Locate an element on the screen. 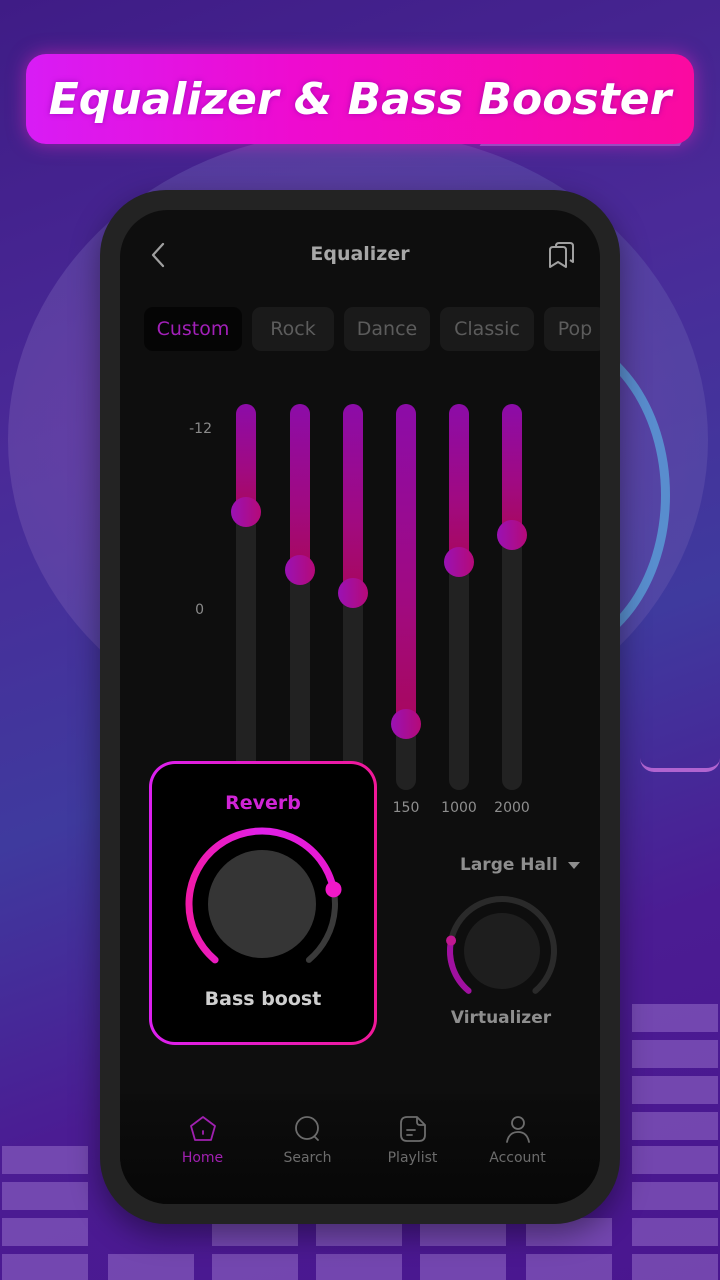  nav-home: Home is located at coordinates (203, 1149).